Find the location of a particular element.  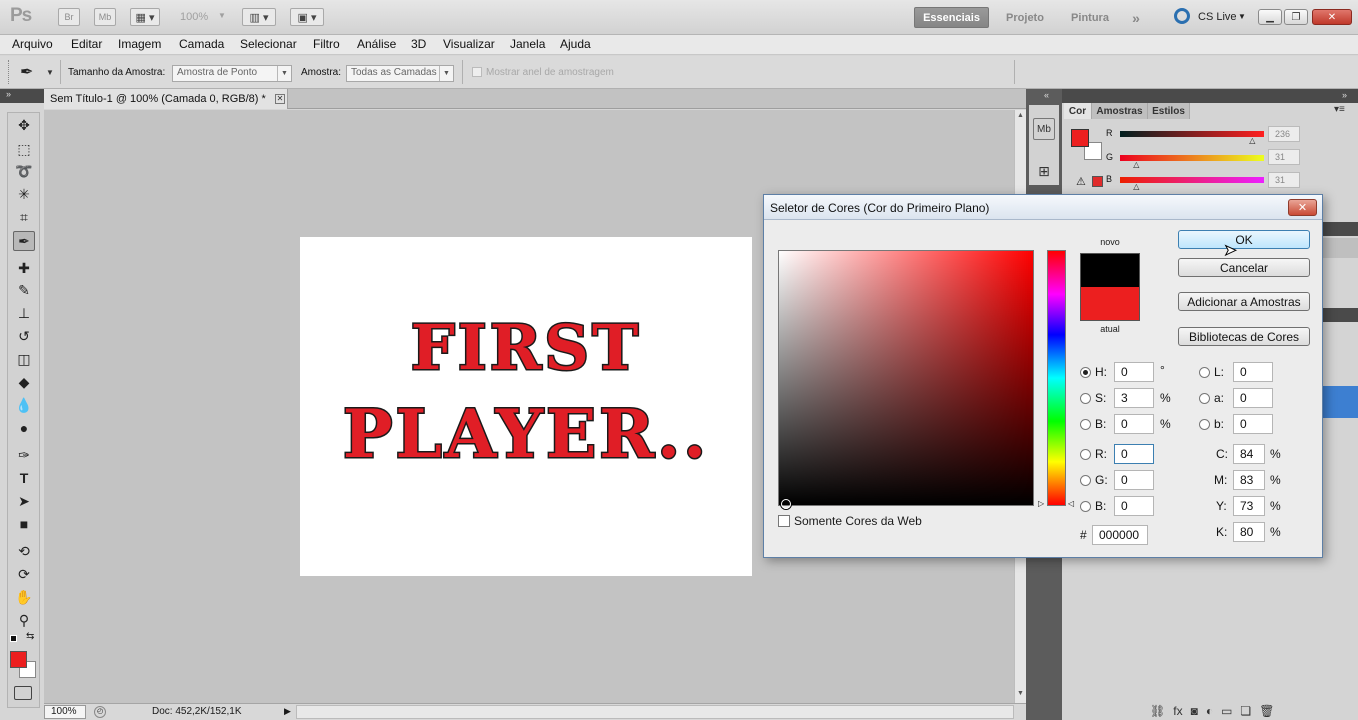

green-slider-thumb-icon: △ is located at coordinates (1136, 164).